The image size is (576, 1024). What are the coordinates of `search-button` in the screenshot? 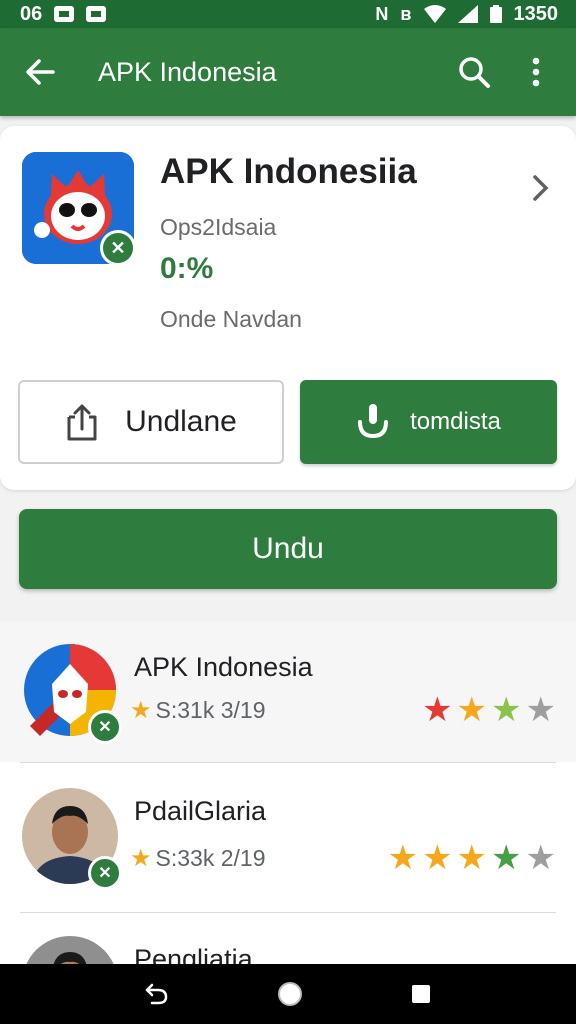 It's located at (474, 72).